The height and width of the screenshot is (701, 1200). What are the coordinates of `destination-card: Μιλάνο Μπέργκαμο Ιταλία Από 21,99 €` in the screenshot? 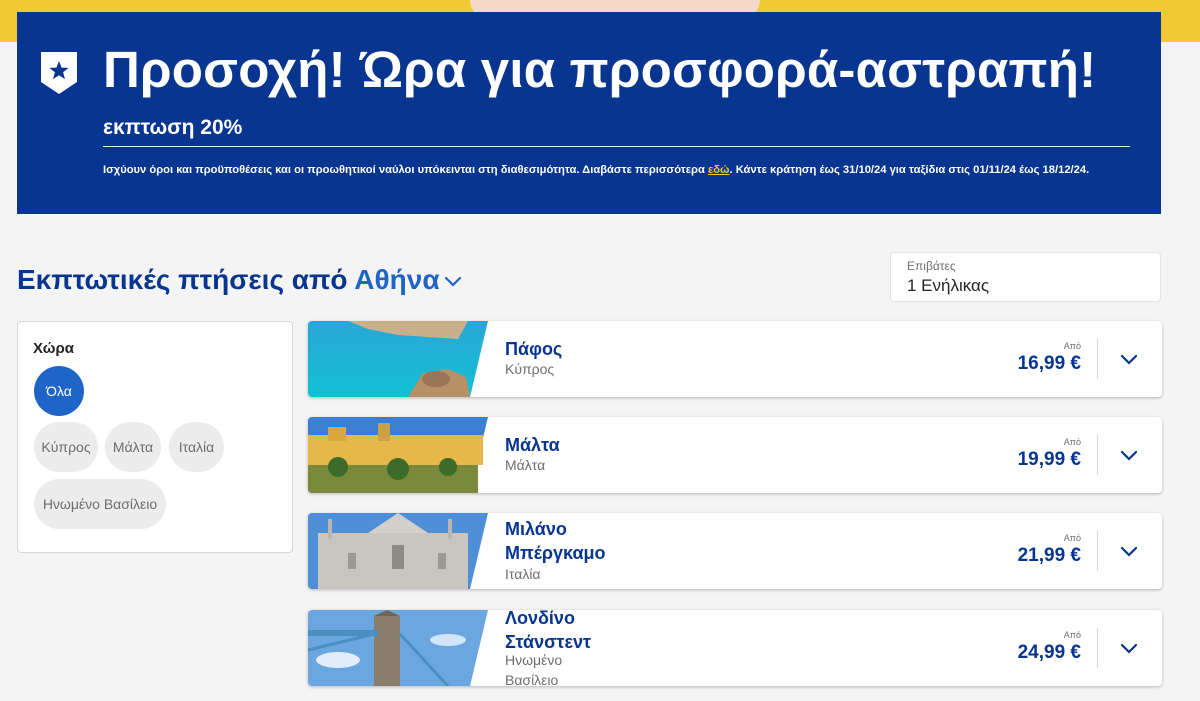 It's located at (735, 551).